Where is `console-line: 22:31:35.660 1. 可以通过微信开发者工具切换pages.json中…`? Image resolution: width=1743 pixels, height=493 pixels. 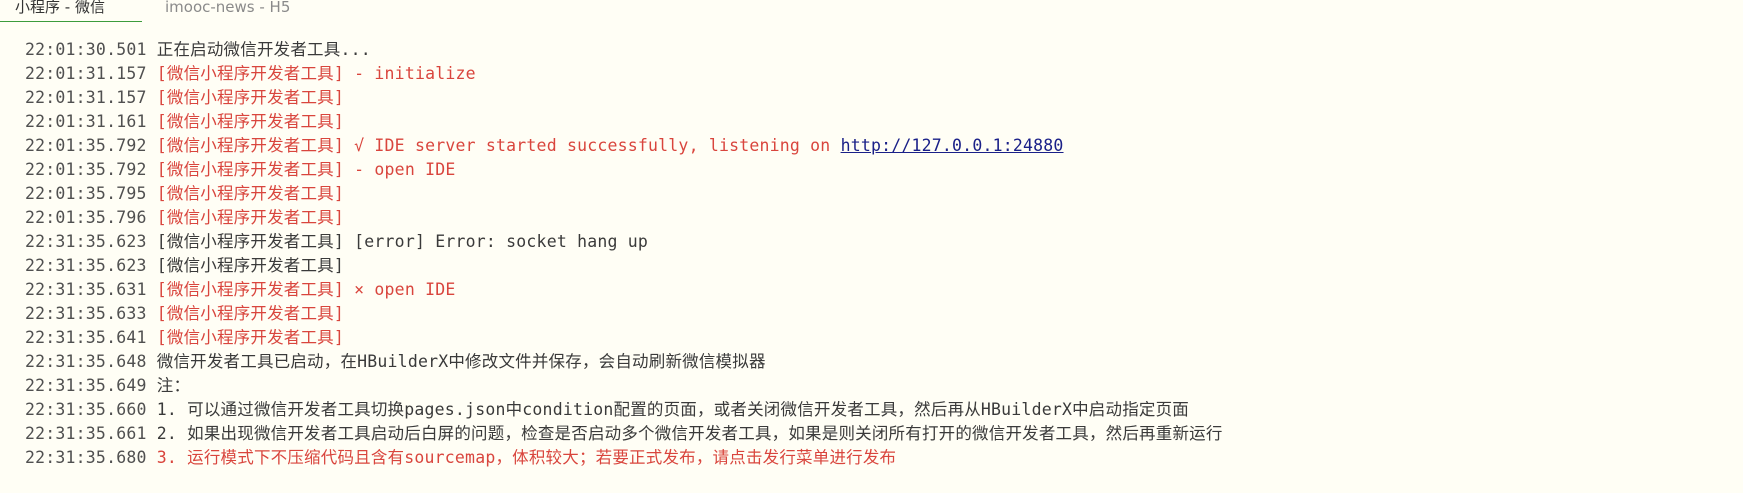 console-line: 22:31:35.660 1. 可以通过微信开发者工具切换pages.json中… is located at coordinates (875, 410).